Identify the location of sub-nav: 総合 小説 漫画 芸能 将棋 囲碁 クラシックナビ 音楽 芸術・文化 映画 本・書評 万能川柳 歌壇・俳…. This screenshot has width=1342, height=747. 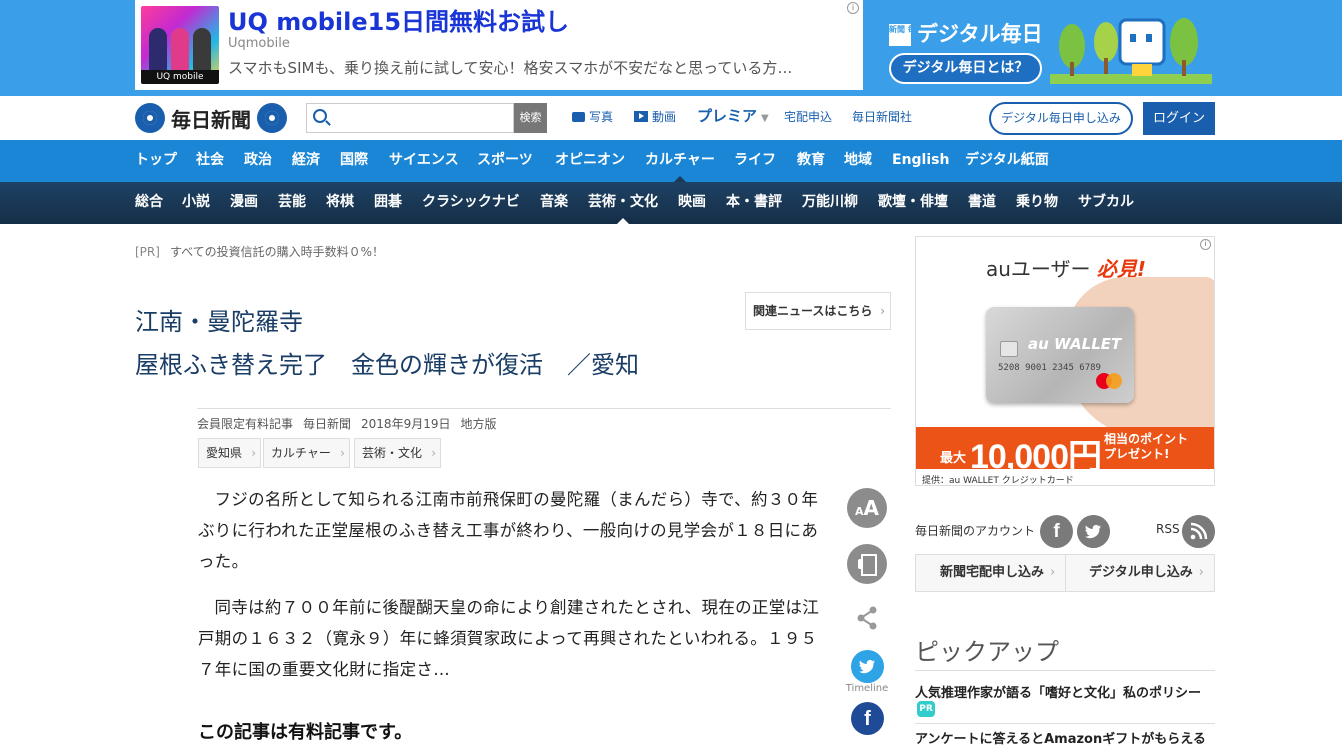
(671, 203).